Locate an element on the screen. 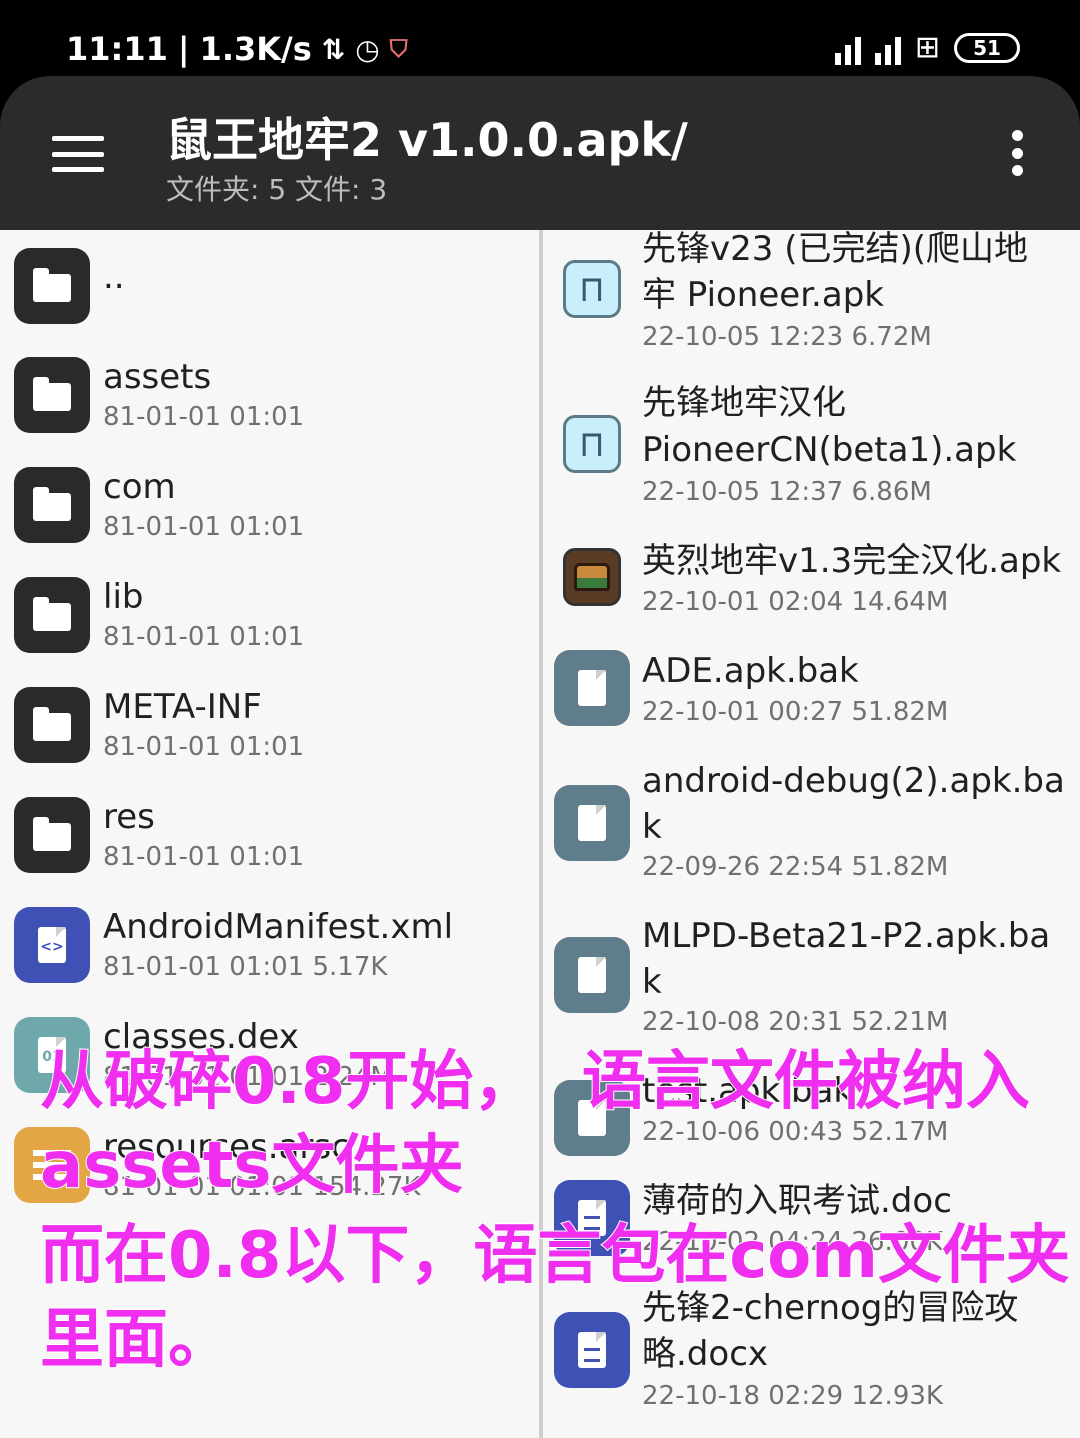  battery-icon: 51 is located at coordinates (987, 47).